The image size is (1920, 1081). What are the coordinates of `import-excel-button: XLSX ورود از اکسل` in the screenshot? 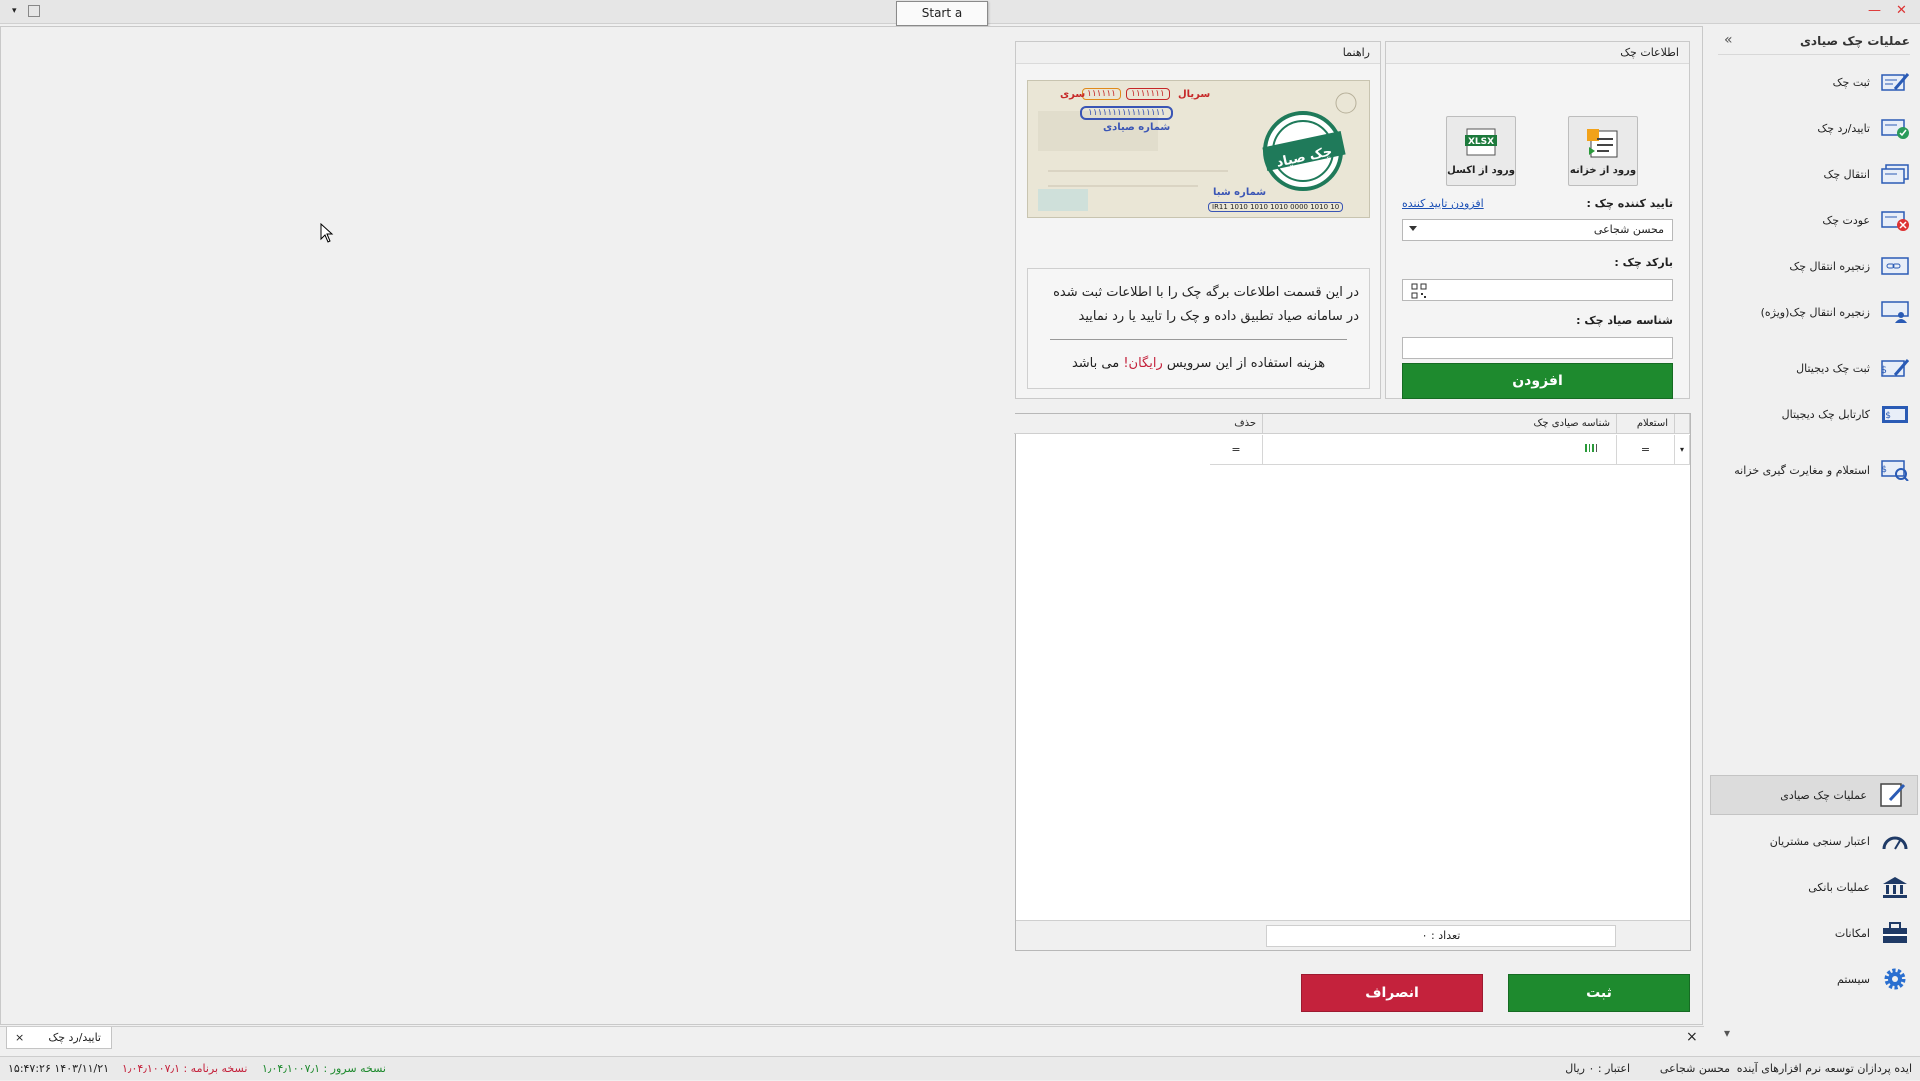 It's located at (1481, 151).